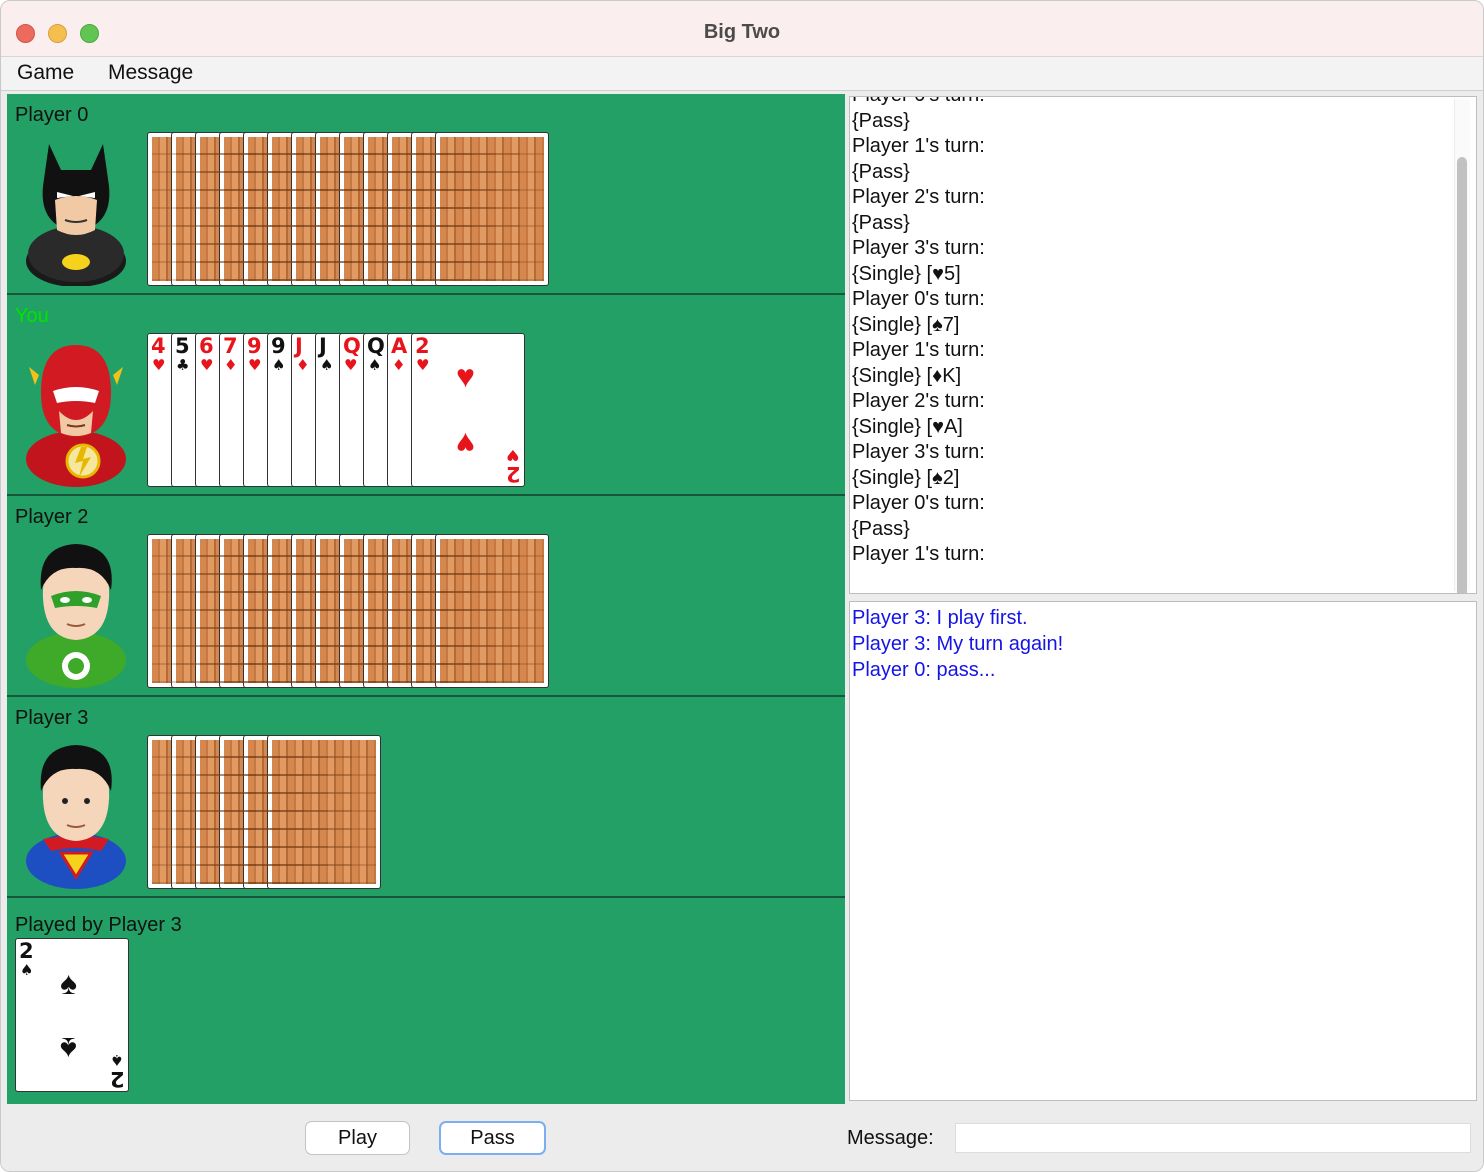 This screenshot has height=1172, width=1484. I want to click on hand-card: 2 ♥ ♥ ♥ 2 ♥, so click(468, 410).